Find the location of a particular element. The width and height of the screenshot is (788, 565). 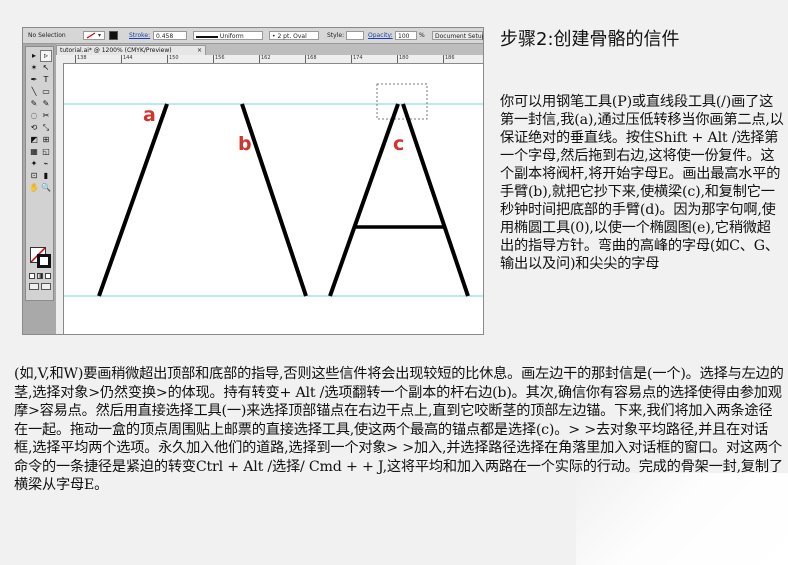

label-a: a is located at coordinates (149, 115).